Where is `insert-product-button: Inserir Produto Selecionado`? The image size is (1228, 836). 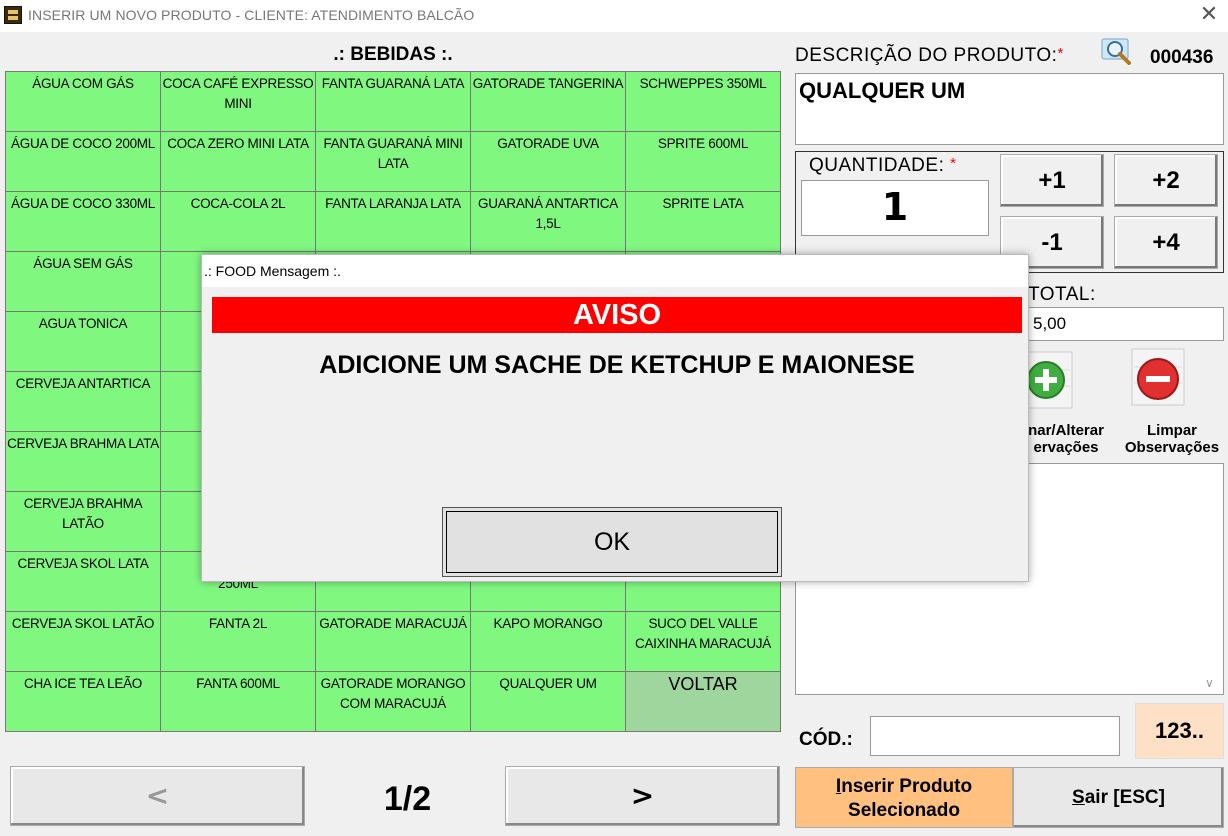 insert-product-button: Inserir Produto Selecionado is located at coordinates (904, 797).